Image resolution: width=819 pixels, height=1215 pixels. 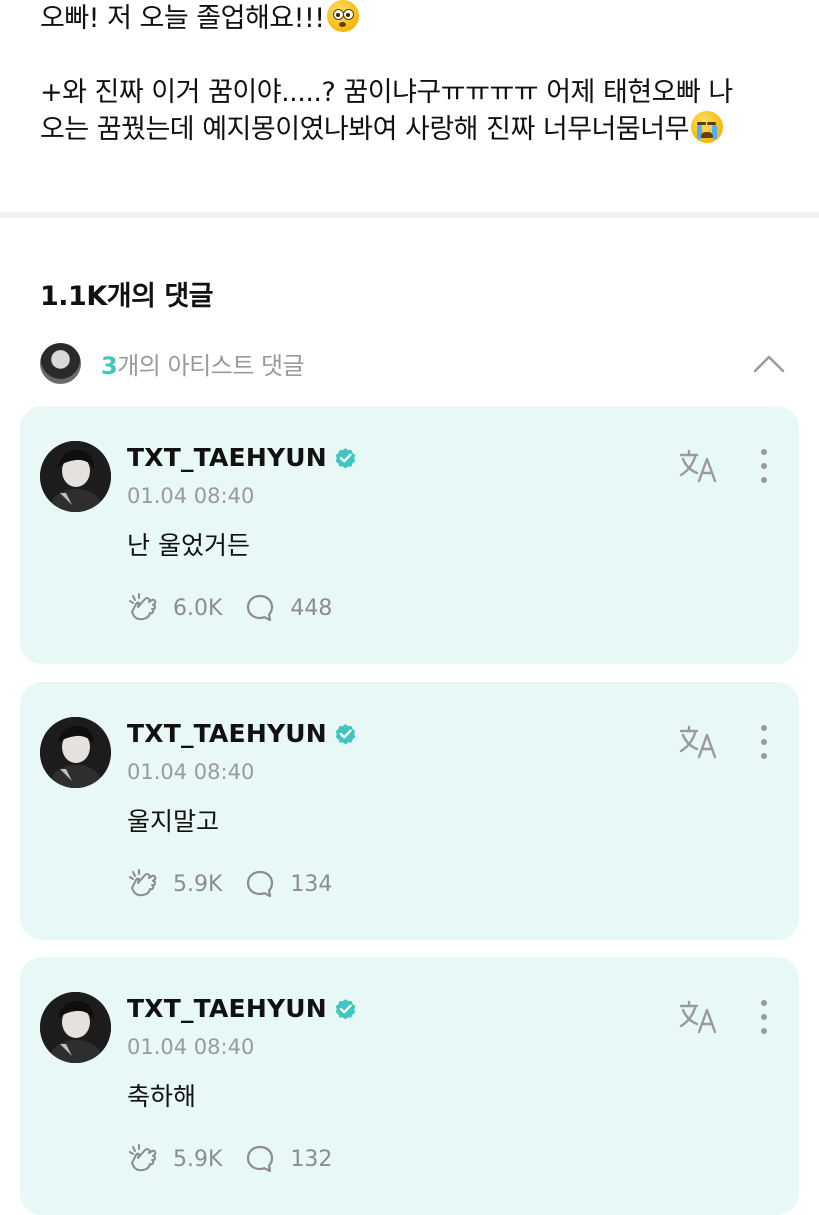 I want to click on artist-comments-count: 3, so click(x=109, y=365).